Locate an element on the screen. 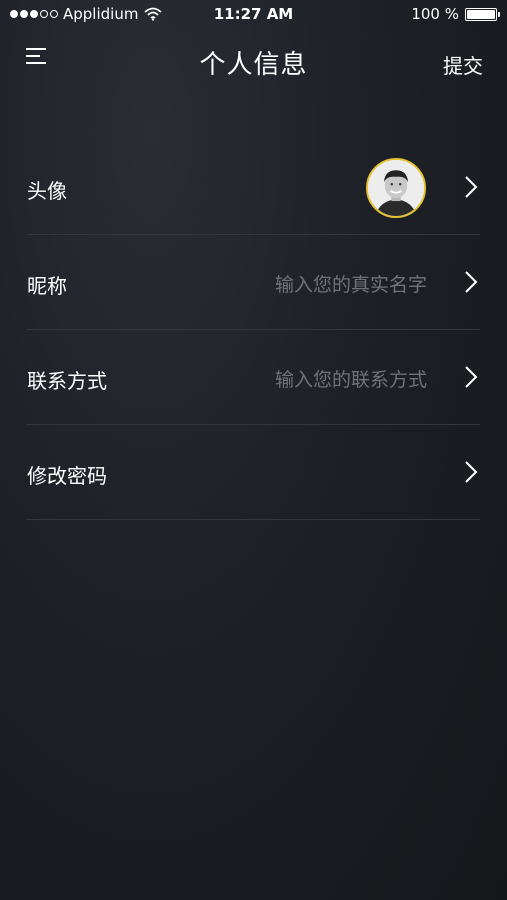  nickname-field: 输入您的真实名字 is located at coordinates (351, 283).